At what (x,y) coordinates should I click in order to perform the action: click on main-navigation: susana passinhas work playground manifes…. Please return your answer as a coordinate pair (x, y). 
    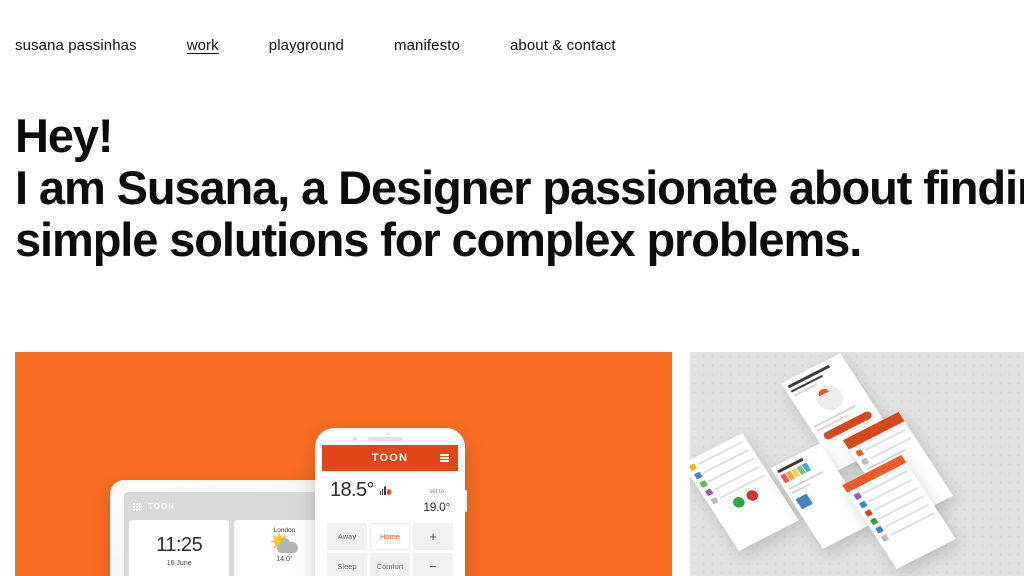
    Looking at the image, I should click on (512, 31).